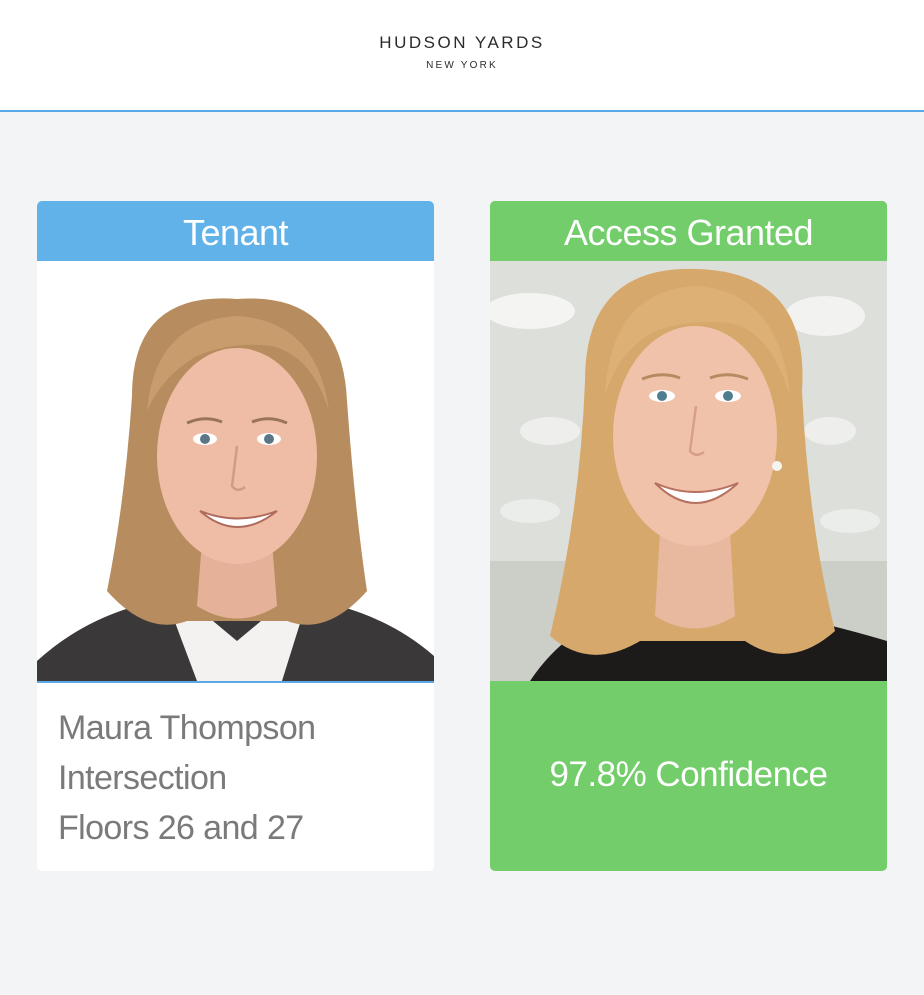  Describe the element at coordinates (142, 778) in the screenshot. I see `tenant-company: Intersection` at that location.